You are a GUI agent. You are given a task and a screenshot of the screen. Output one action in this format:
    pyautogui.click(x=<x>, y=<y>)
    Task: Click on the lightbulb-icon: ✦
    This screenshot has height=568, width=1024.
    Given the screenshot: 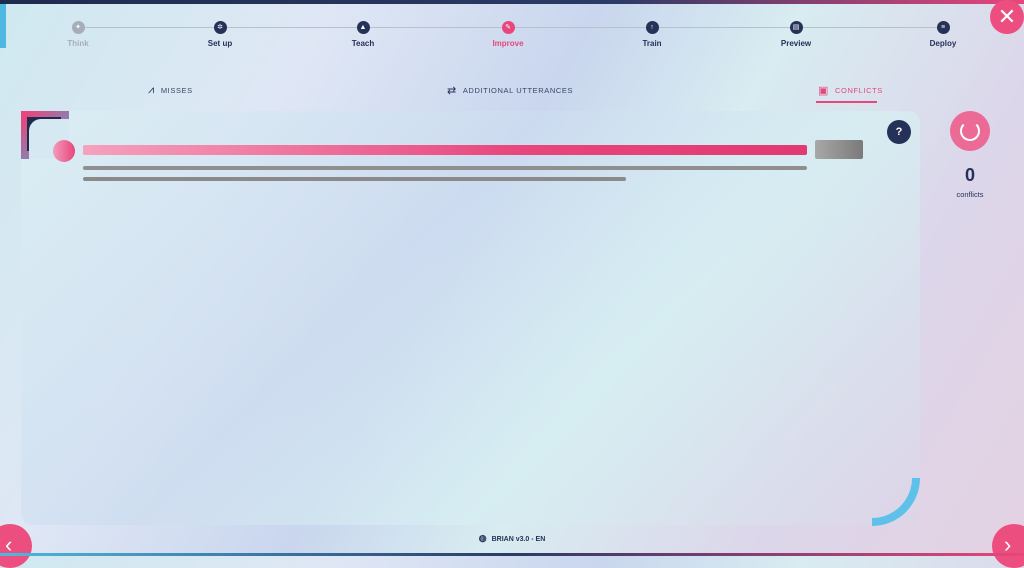 What is the action you would take?
    pyautogui.click(x=78, y=27)
    